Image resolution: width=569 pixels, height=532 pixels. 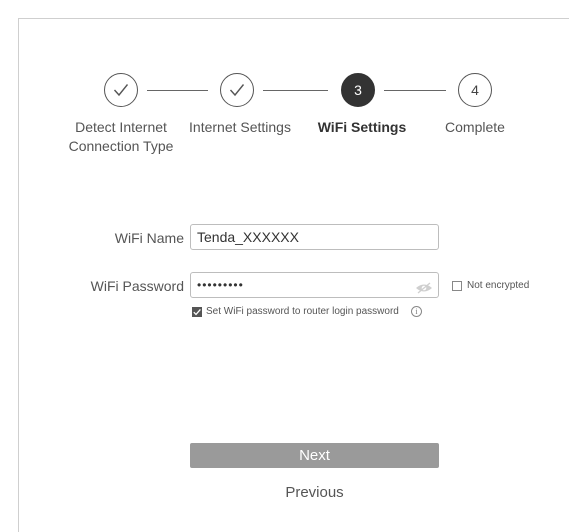 What do you see at coordinates (314, 455) in the screenshot?
I see `next-button: Next` at bounding box center [314, 455].